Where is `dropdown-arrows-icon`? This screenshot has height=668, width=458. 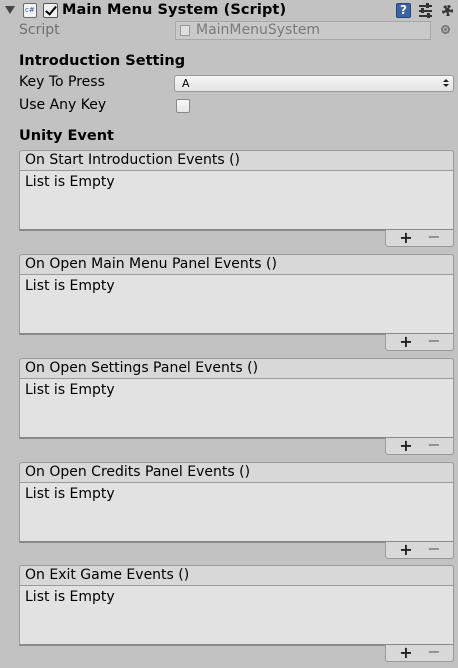
dropdown-arrows-icon is located at coordinates (446, 83).